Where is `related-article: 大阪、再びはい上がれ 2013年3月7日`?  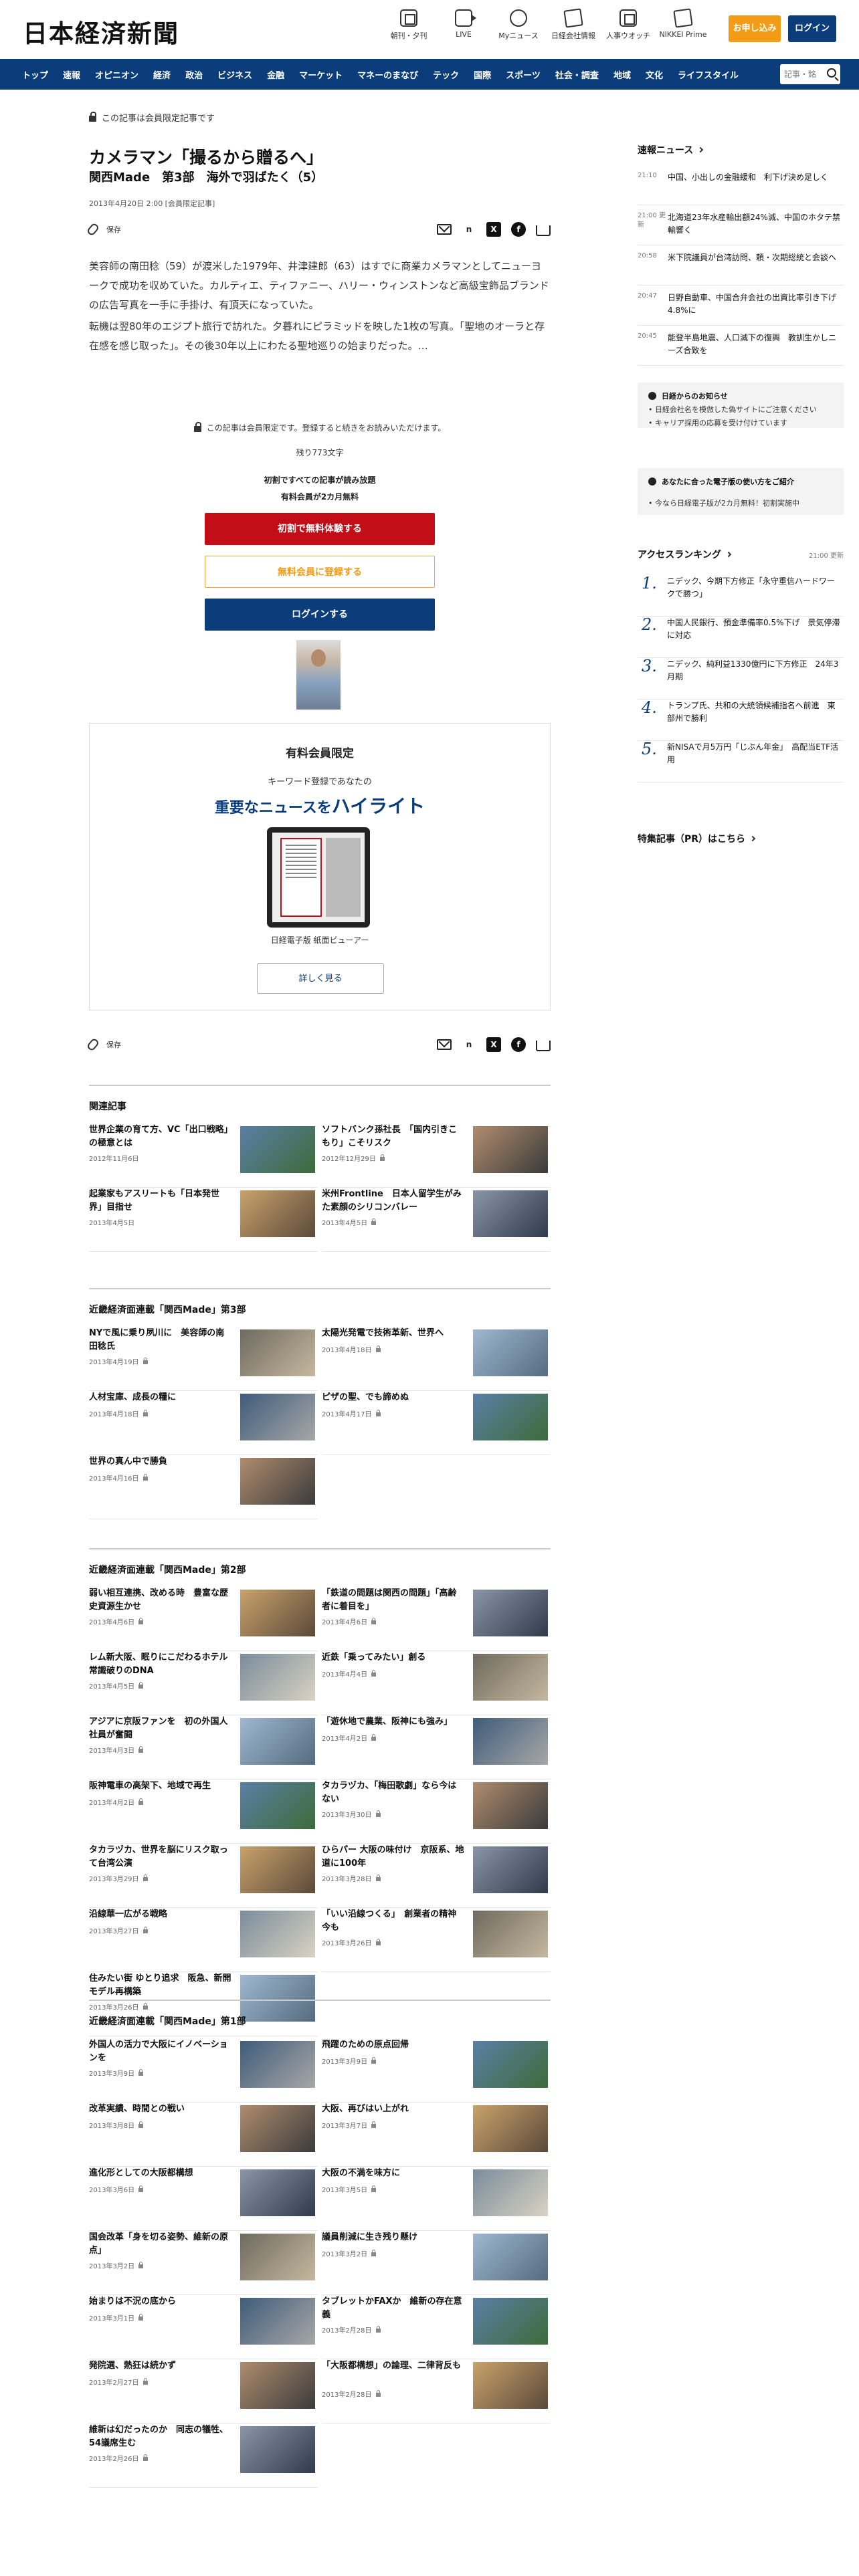 related-article: 大阪、再びはい上がれ 2013年3月7日 is located at coordinates (437, 2135).